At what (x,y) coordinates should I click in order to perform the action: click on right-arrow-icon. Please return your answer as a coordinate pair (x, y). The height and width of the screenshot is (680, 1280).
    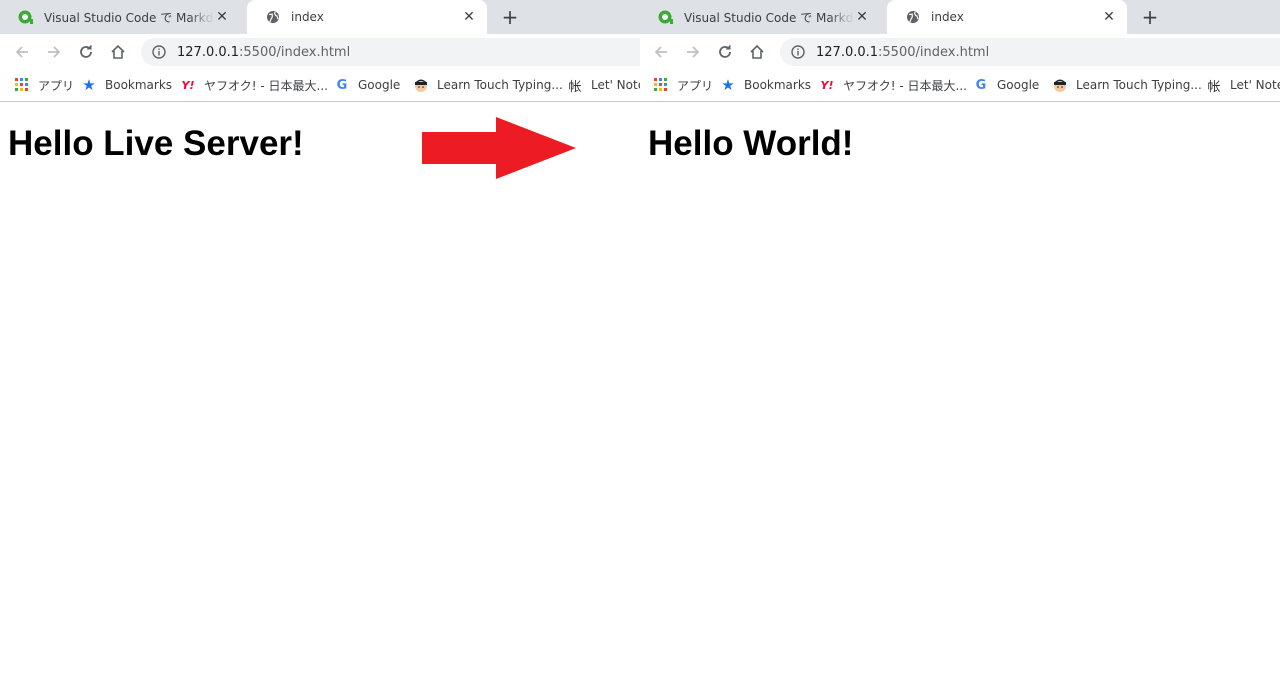
    Looking at the image, I should click on (499, 148).